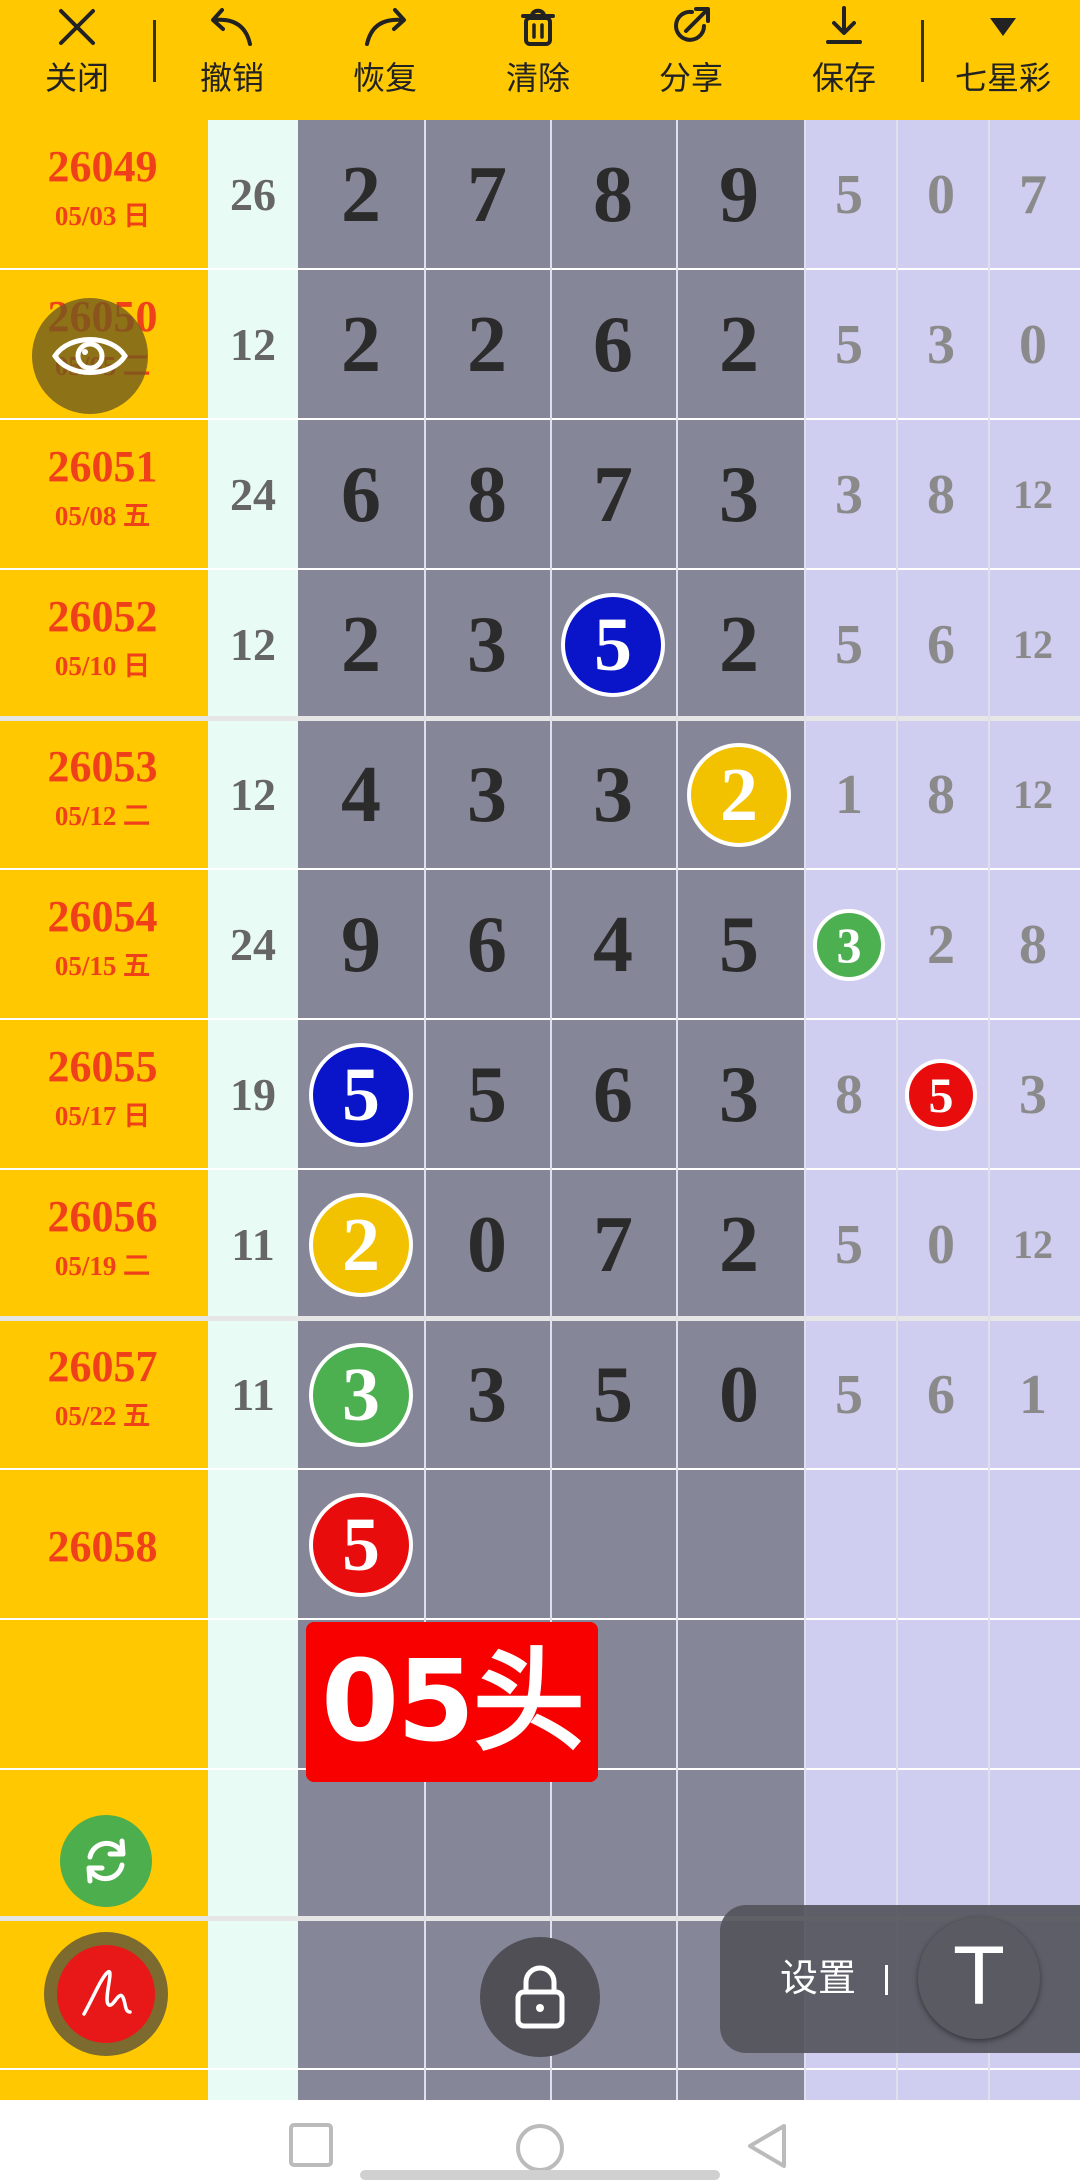 The height and width of the screenshot is (2180, 1080). I want to click on clear-button: 清除, so click(538, 60).